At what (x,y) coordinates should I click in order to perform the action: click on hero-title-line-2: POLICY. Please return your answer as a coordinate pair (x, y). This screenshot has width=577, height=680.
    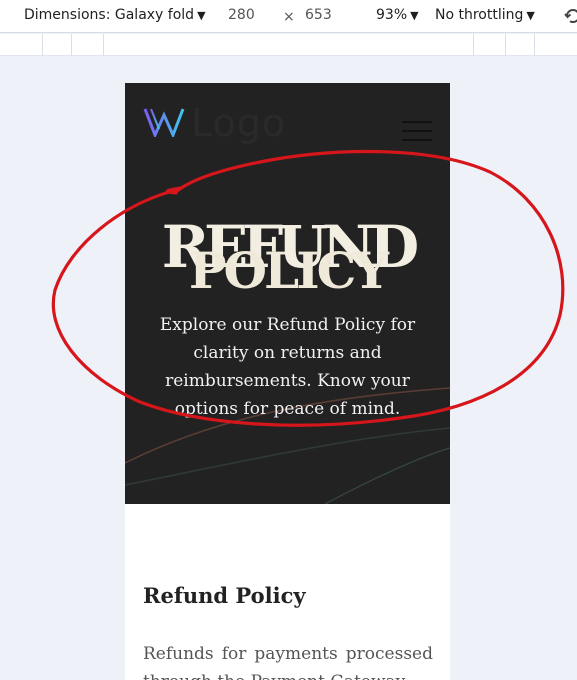
    Looking at the image, I should click on (288, 270).